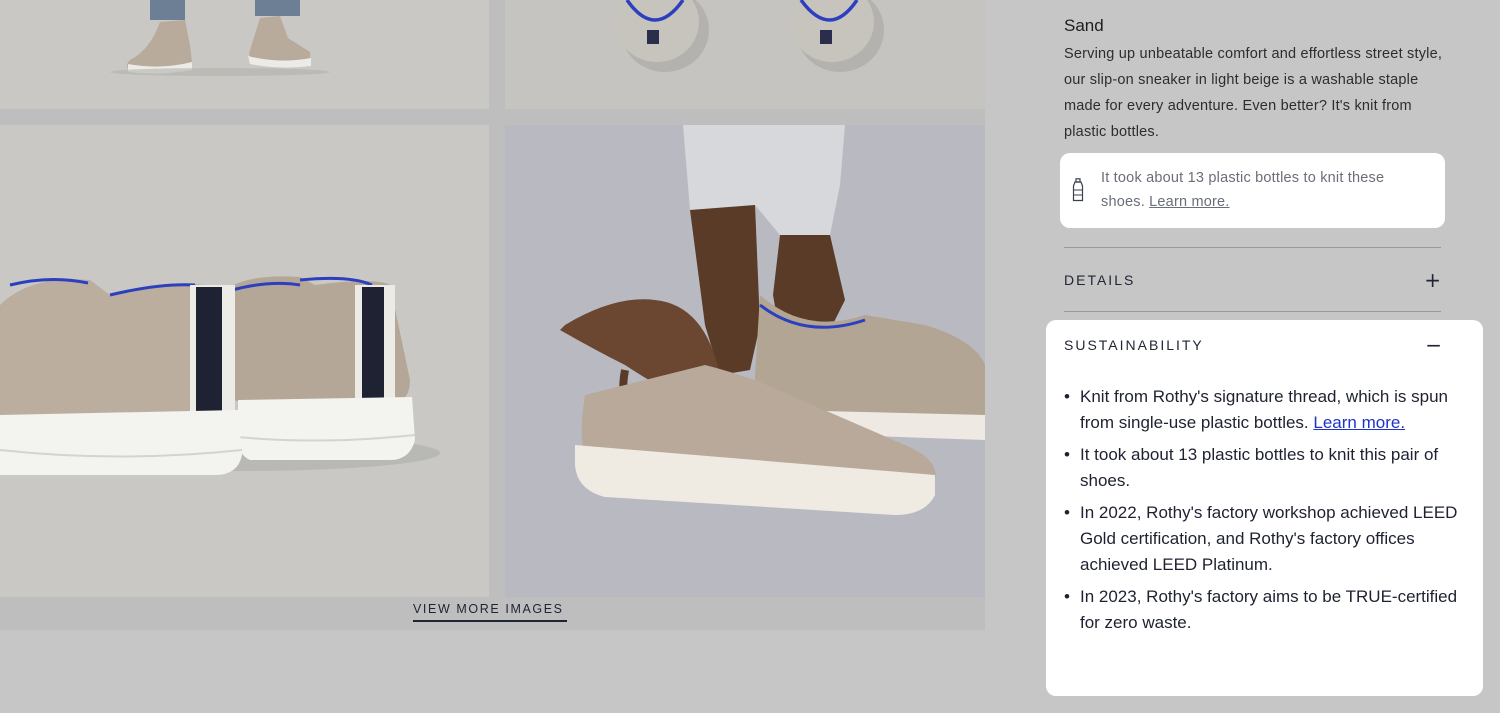  What do you see at coordinates (1253, 345) in the screenshot?
I see `sustainability-accordion-toggle: SUSTAINABILITY −` at bounding box center [1253, 345].